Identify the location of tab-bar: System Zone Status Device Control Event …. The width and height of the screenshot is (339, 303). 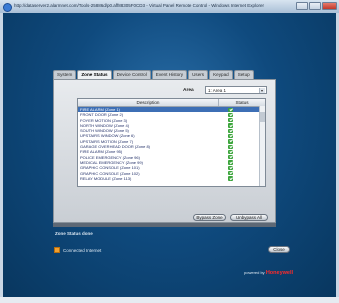
(154, 75).